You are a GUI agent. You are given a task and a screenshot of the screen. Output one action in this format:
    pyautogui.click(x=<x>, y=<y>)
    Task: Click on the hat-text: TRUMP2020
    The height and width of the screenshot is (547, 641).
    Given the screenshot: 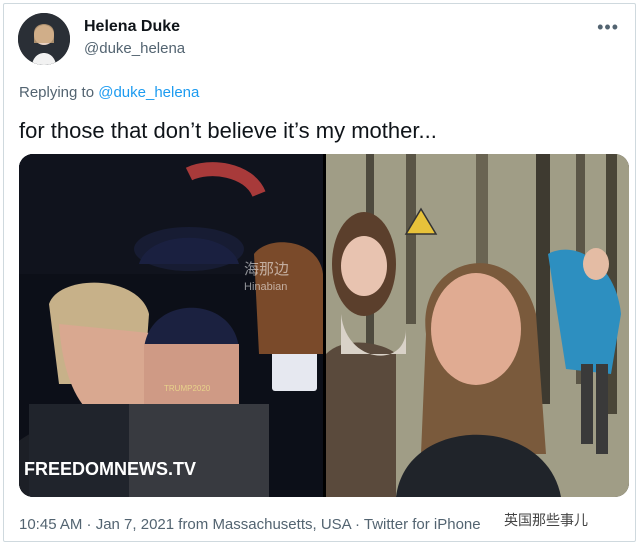 What is the action you would take?
    pyautogui.click(x=187, y=388)
    